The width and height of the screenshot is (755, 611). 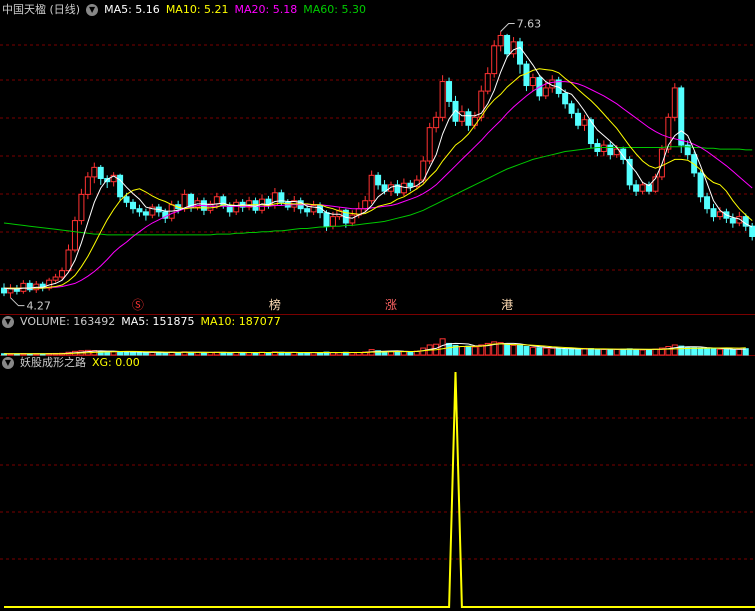 What do you see at coordinates (8, 363) in the screenshot?
I see `indicator-expand-icon: ▼` at bounding box center [8, 363].